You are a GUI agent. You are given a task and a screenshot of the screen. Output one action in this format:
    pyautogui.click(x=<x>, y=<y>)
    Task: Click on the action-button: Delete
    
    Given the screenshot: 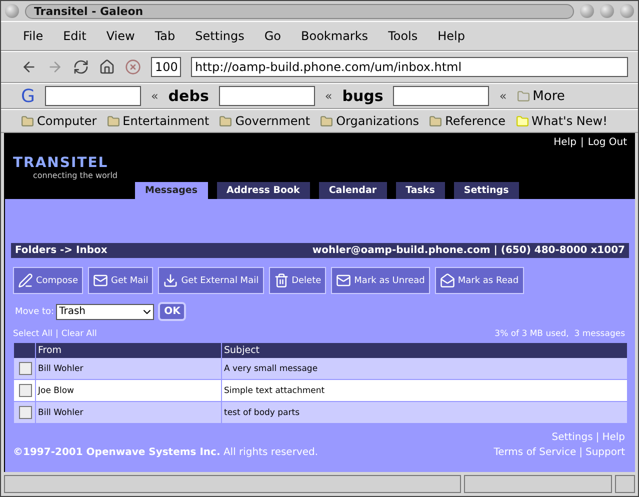 What is the action you would take?
    pyautogui.click(x=297, y=280)
    